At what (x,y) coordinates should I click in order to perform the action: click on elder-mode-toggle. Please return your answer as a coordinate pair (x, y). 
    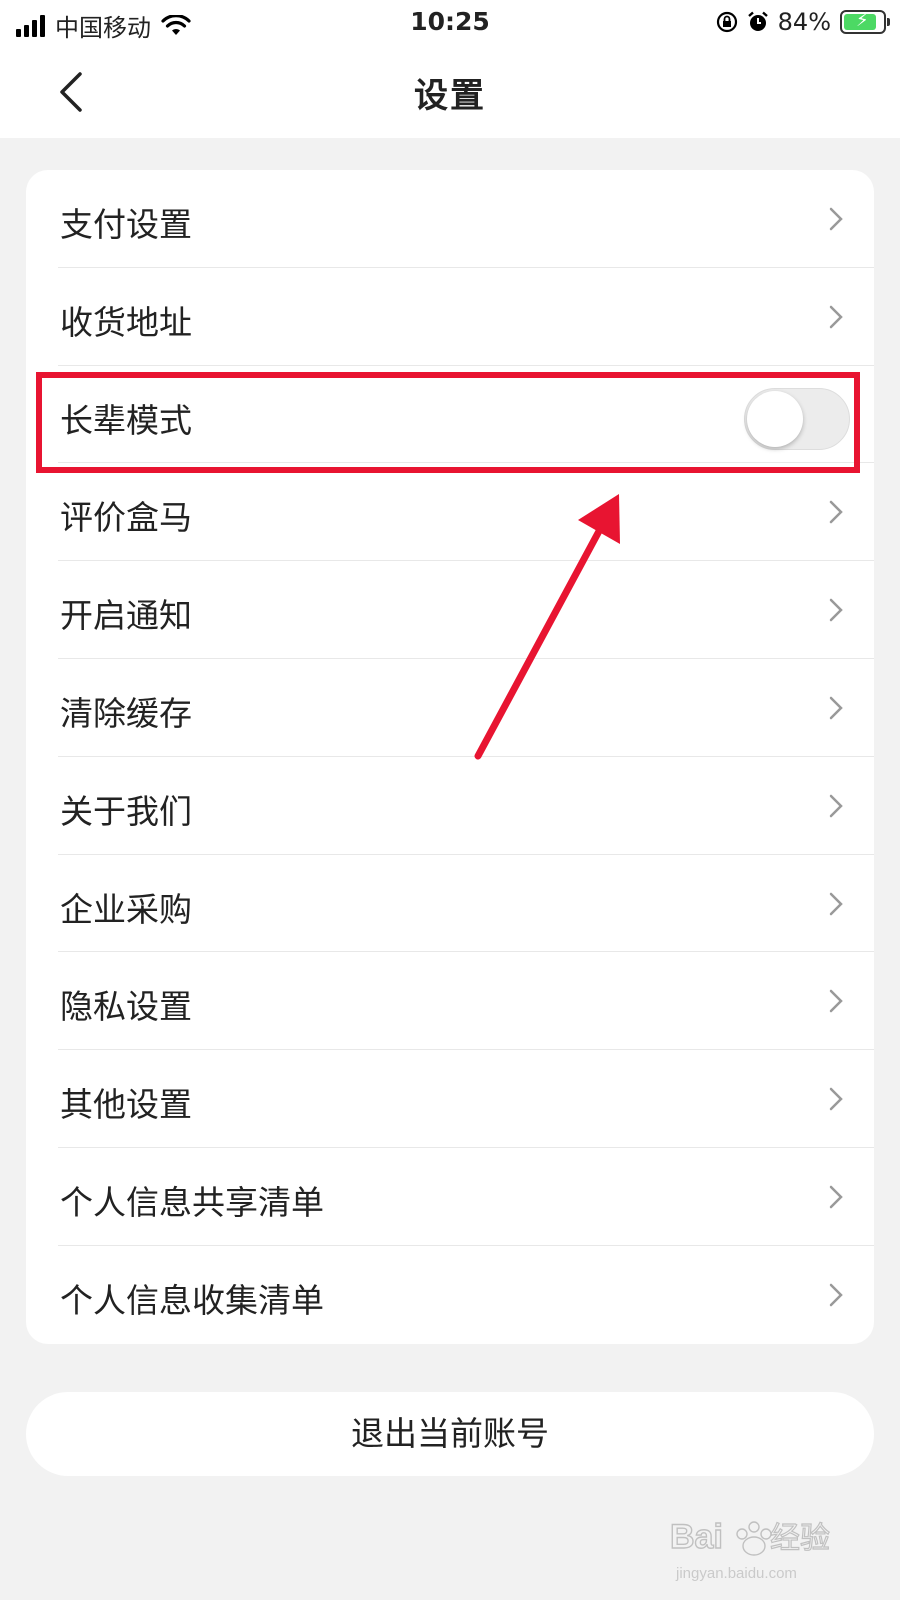
    Looking at the image, I should click on (797, 418).